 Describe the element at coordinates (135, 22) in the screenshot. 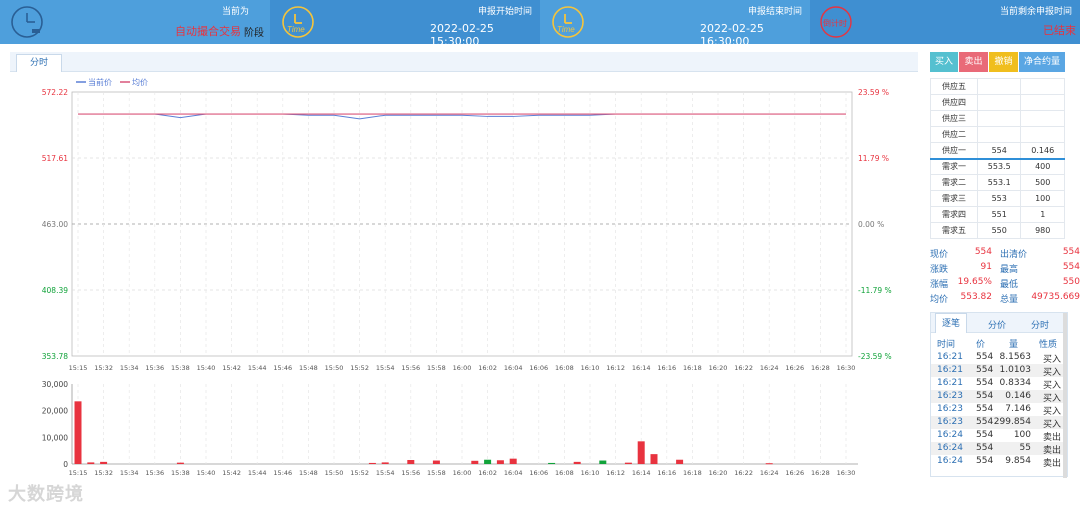

I see `phase-section: 当前为 自动撮合交易 阶段` at that location.